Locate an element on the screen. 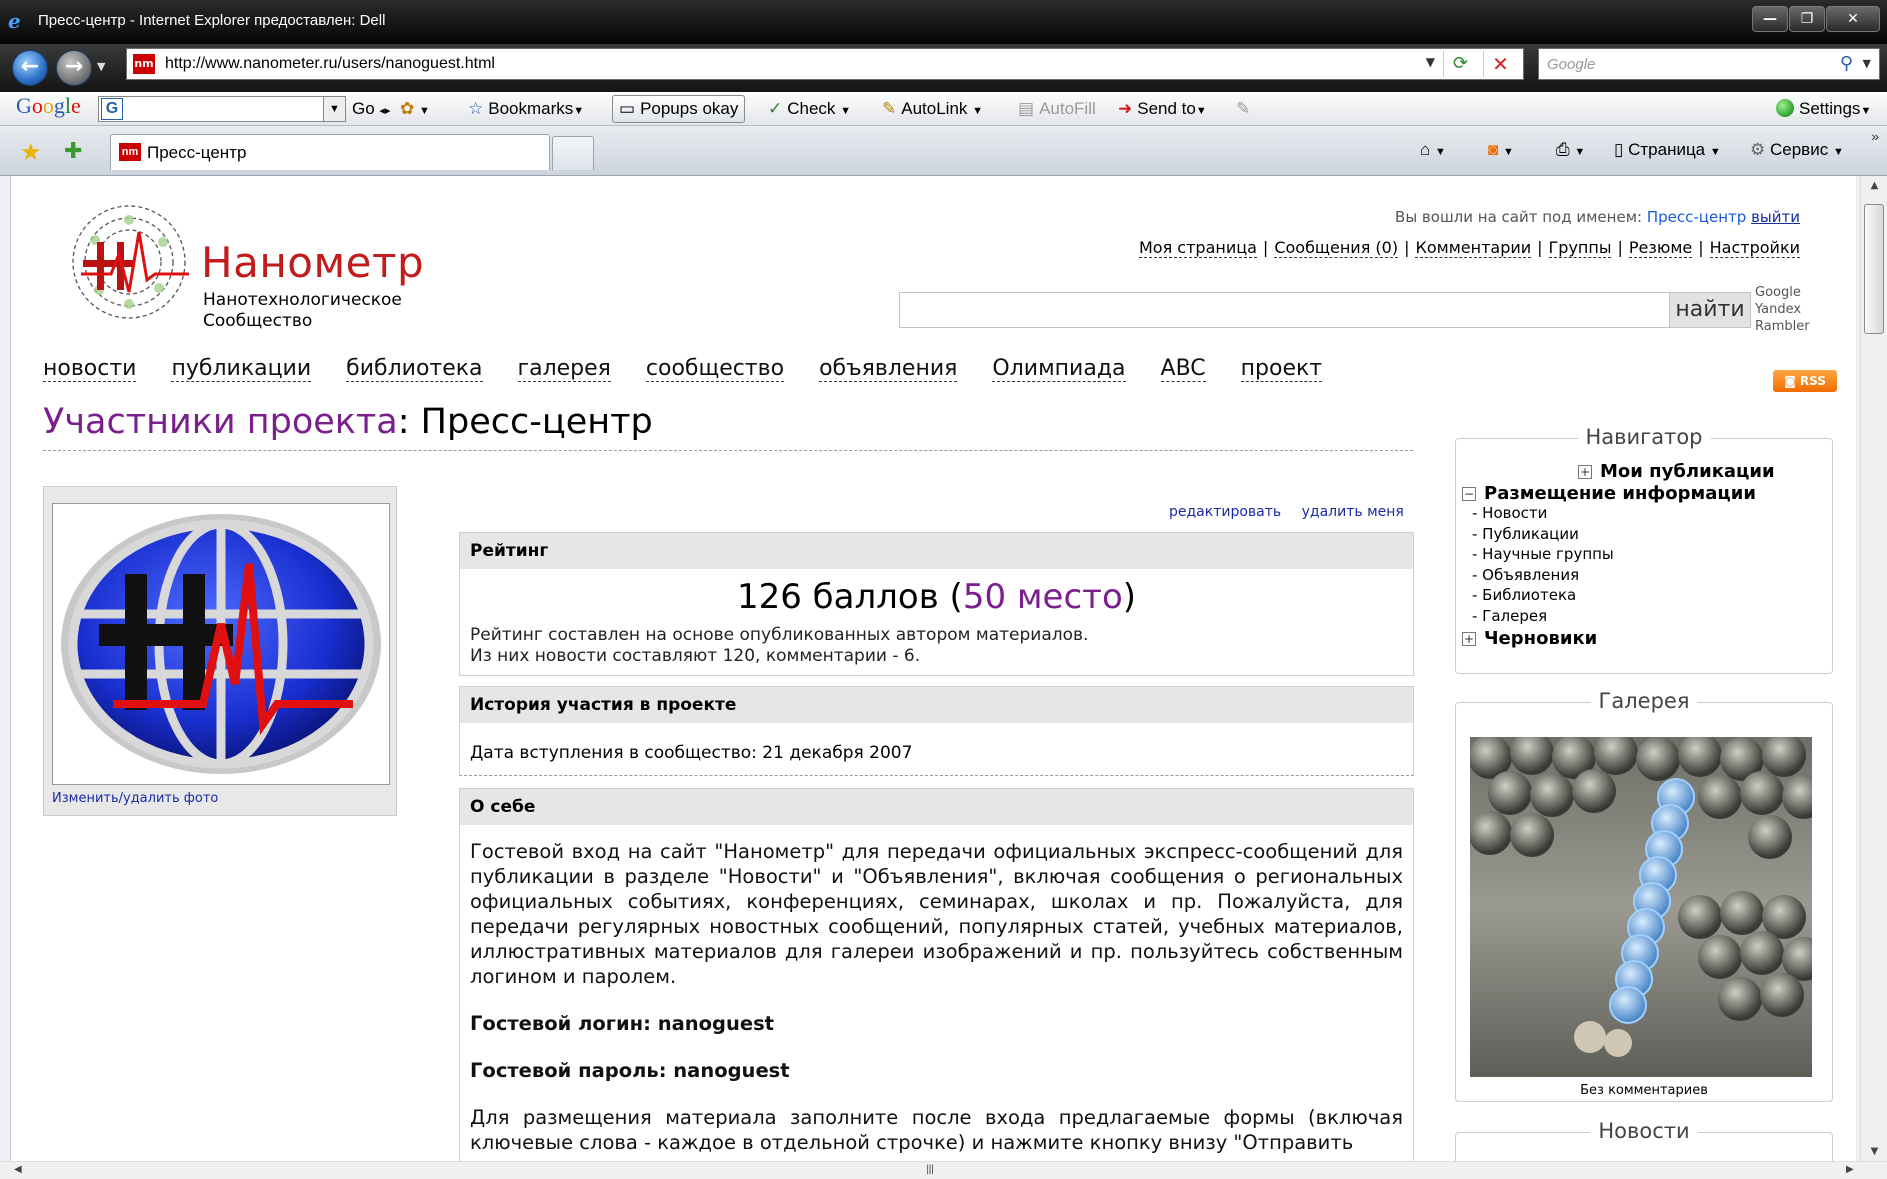 The width and height of the screenshot is (1887, 1179). nav-community: сообщество is located at coordinates (715, 369).